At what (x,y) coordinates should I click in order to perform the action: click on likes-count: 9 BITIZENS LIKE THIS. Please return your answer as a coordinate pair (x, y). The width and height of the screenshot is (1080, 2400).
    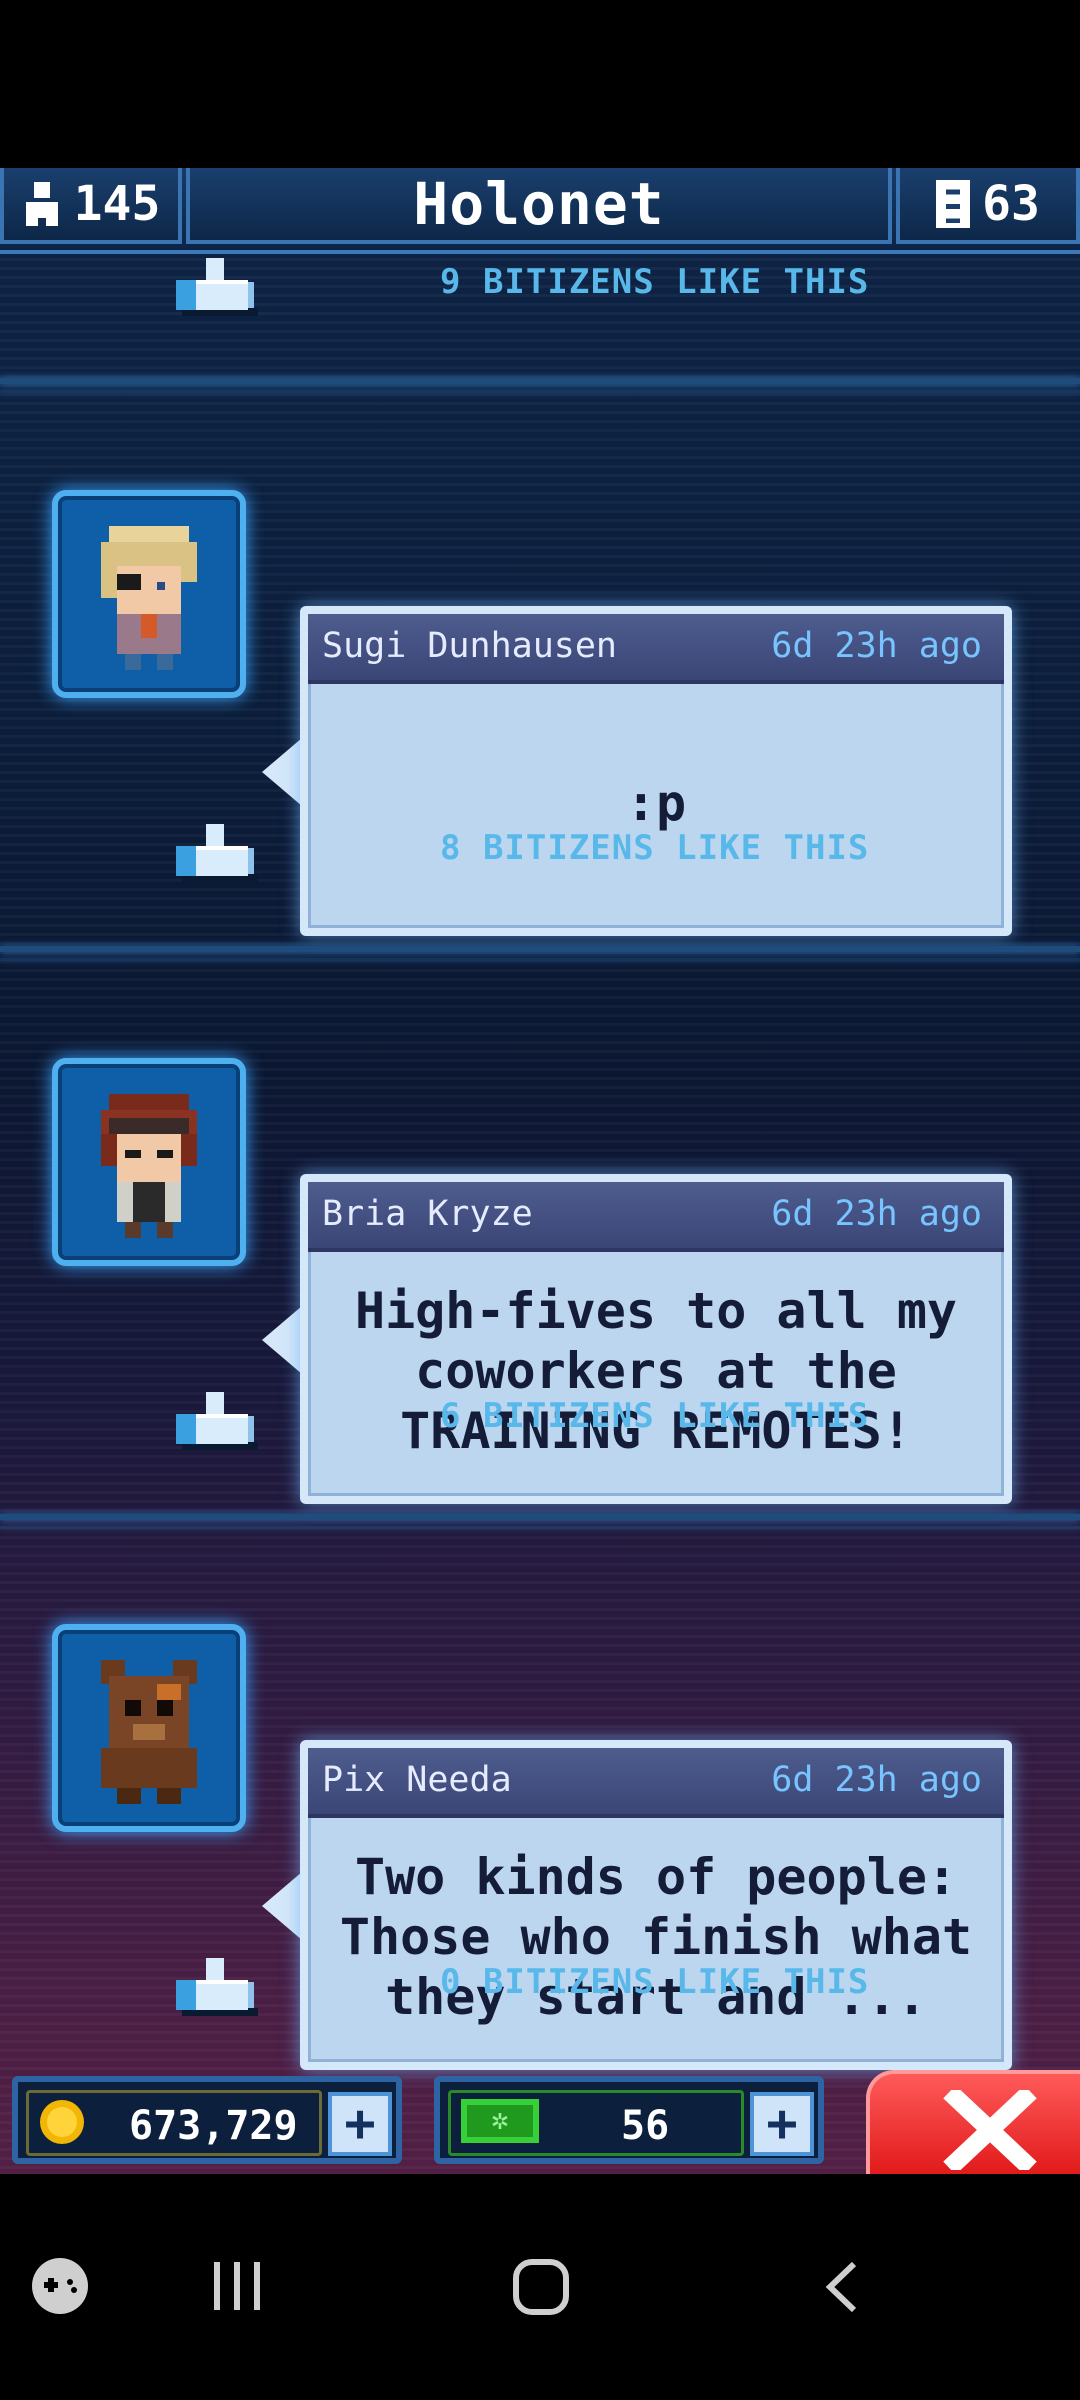
    Looking at the image, I should click on (655, 282).